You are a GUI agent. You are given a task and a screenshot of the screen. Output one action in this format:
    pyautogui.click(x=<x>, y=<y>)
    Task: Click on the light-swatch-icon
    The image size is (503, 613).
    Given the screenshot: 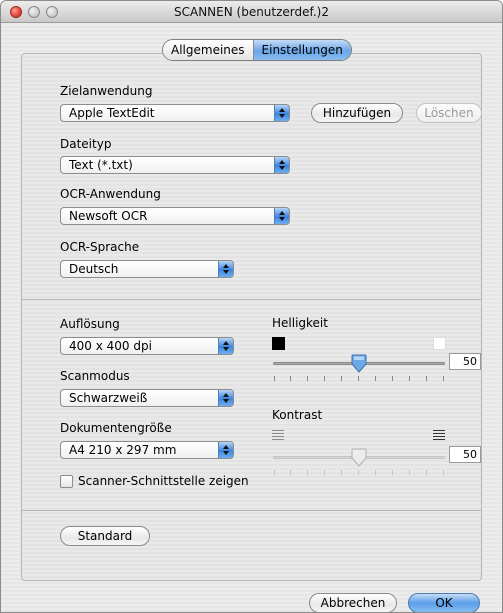 What is the action you would take?
    pyautogui.click(x=439, y=343)
    